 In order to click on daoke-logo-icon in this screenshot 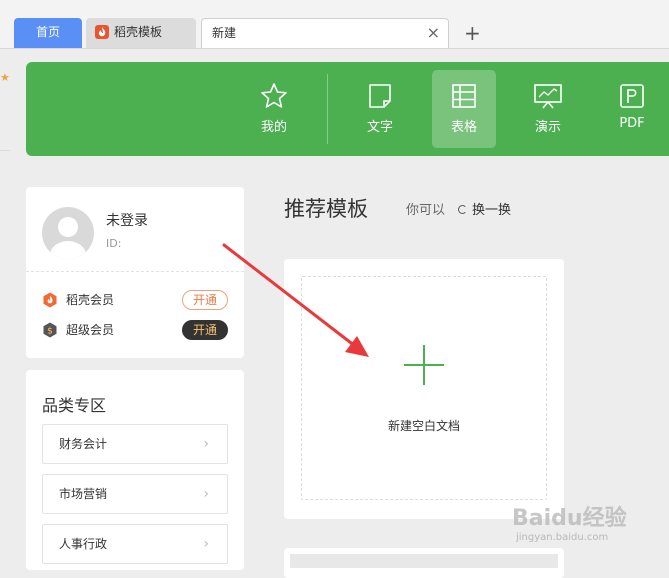, I will do `click(102, 32)`.